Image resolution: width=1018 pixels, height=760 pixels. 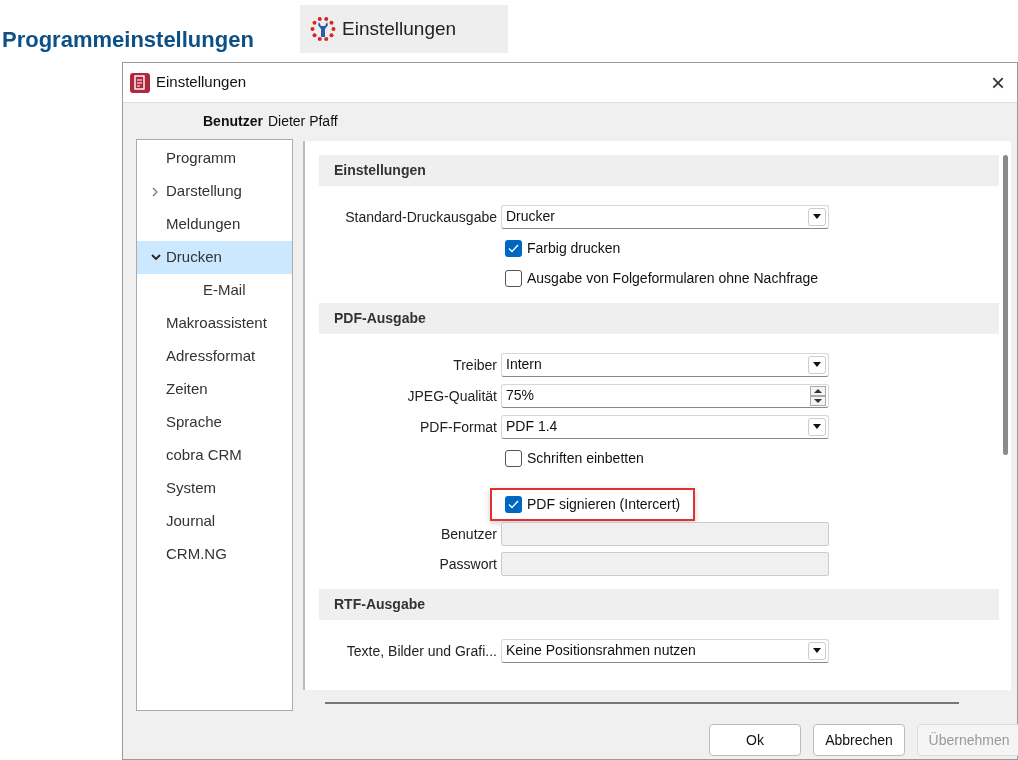 I want to click on user-name: Dieter Pfaff, so click(x=302, y=121).